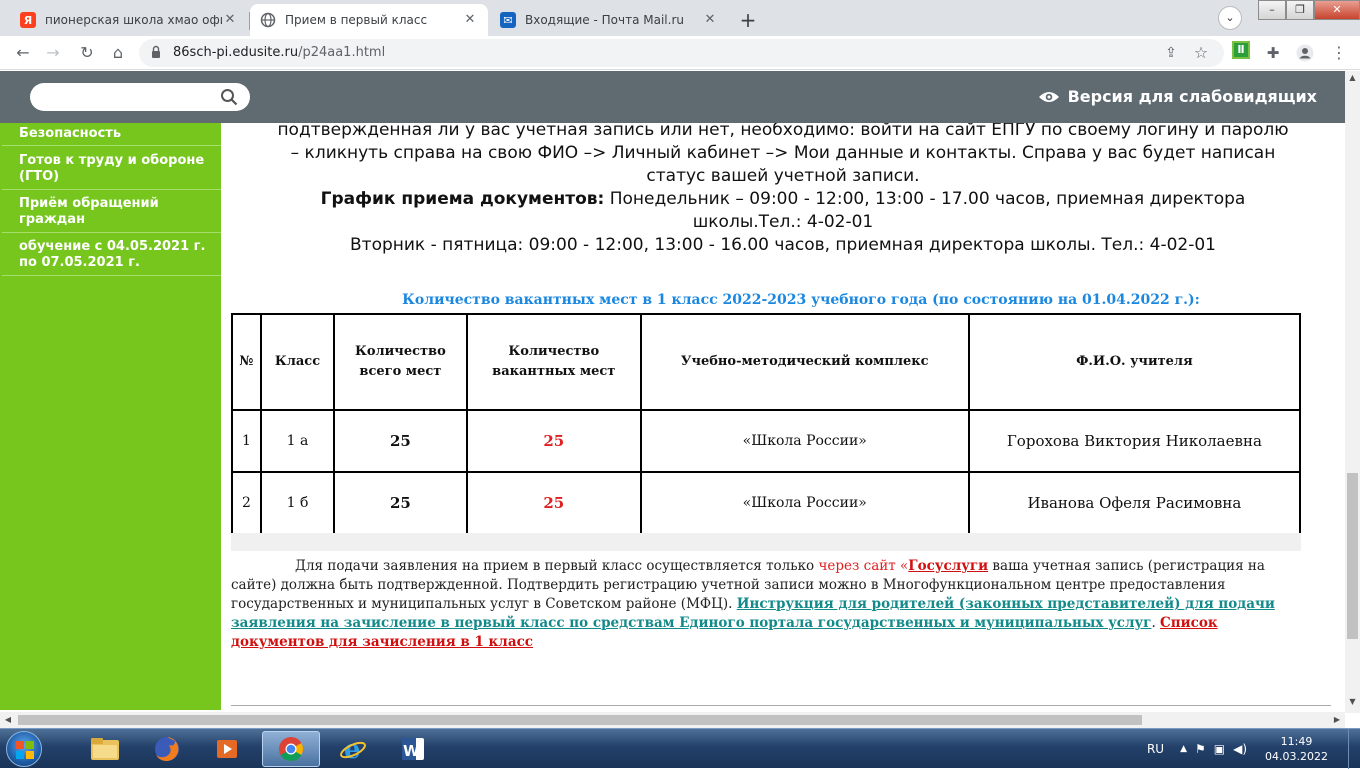 The width and height of the screenshot is (1360, 769). I want to click on taskbar-explorer, so click(105, 749).